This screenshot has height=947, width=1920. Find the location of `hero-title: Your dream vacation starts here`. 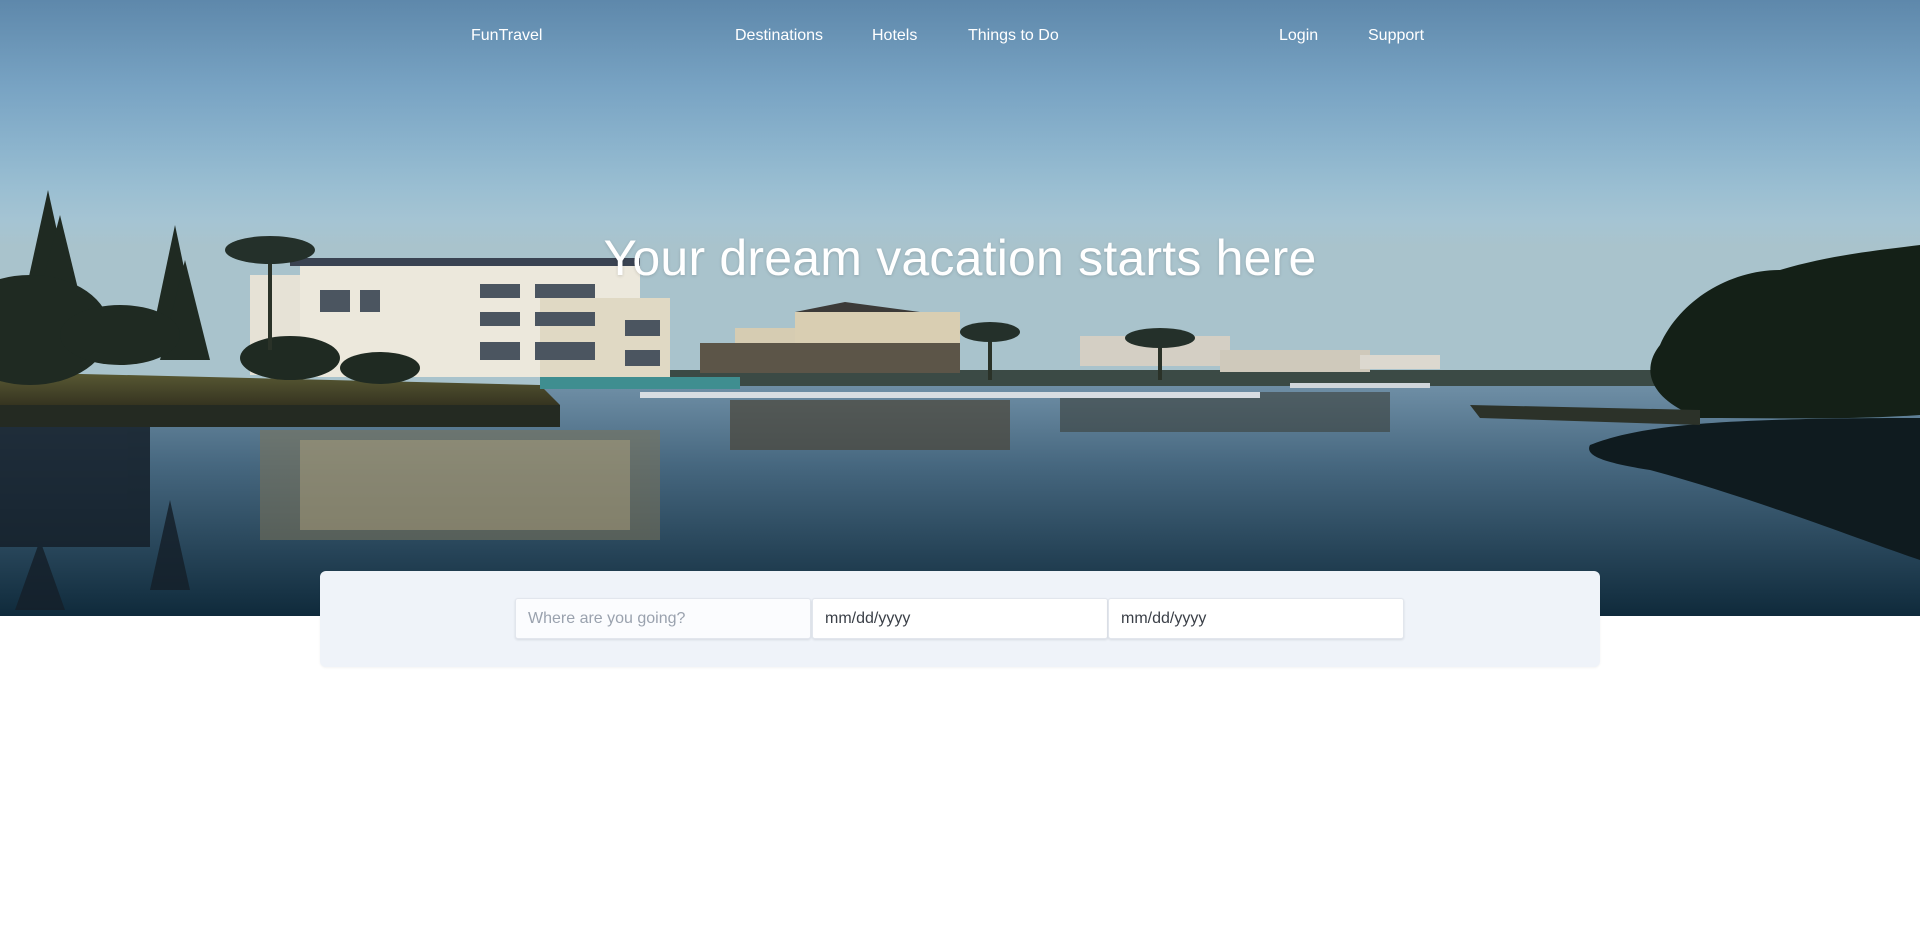

hero-title: Your dream vacation starts here is located at coordinates (960, 258).